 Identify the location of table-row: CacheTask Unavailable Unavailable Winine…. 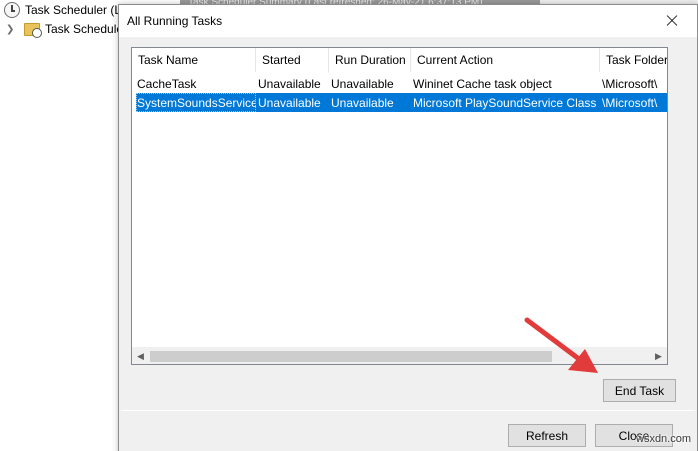
(401, 83).